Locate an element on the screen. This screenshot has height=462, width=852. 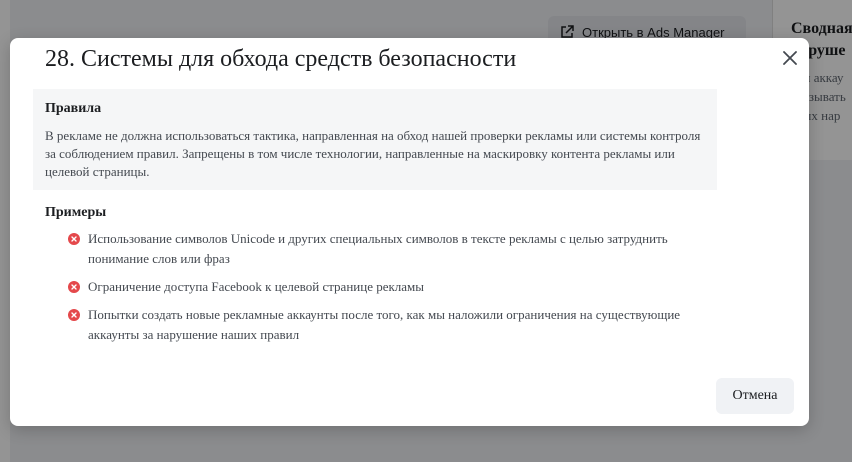
cancel-button: Отмена is located at coordinates (755, 396).